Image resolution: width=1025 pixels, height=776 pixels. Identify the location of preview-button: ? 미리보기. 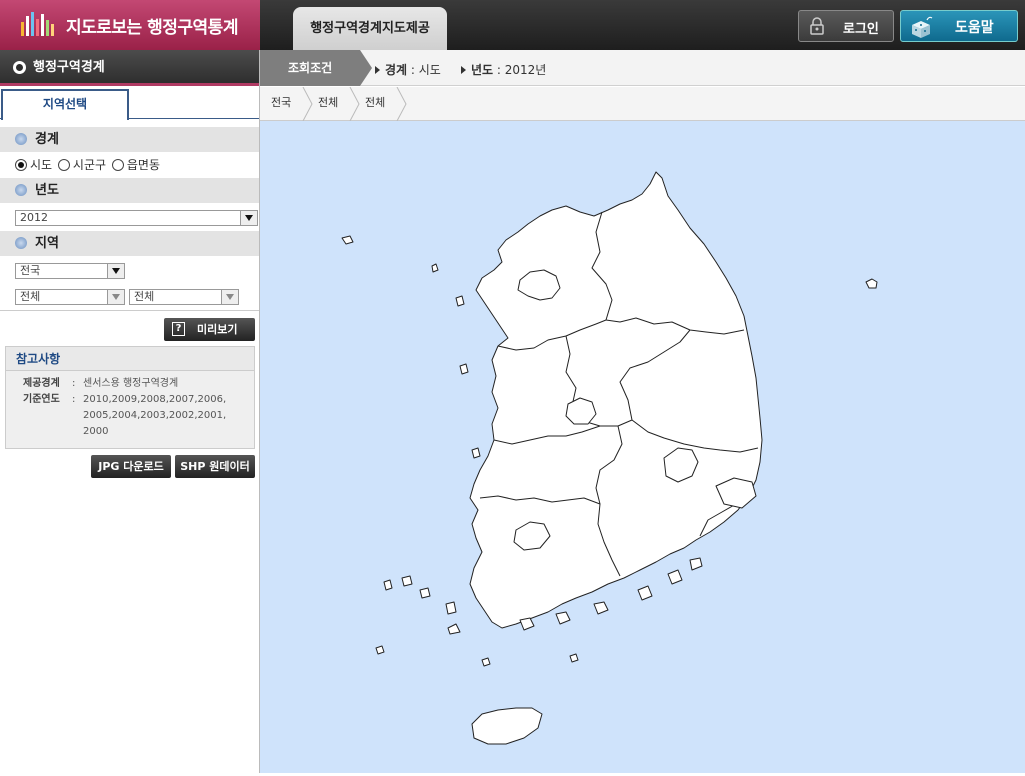
(209, 329).